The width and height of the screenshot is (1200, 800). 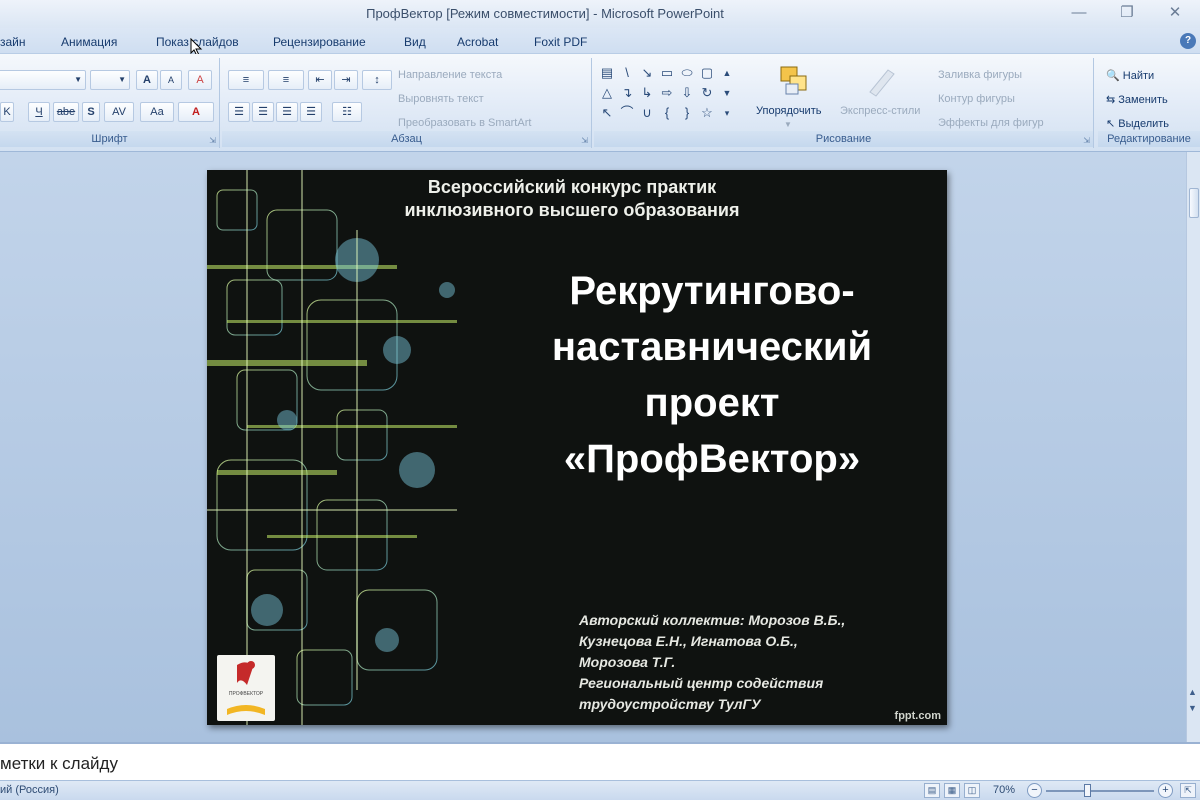 I want to click on scrollbar-thumb, so click(x=1194, y=203).